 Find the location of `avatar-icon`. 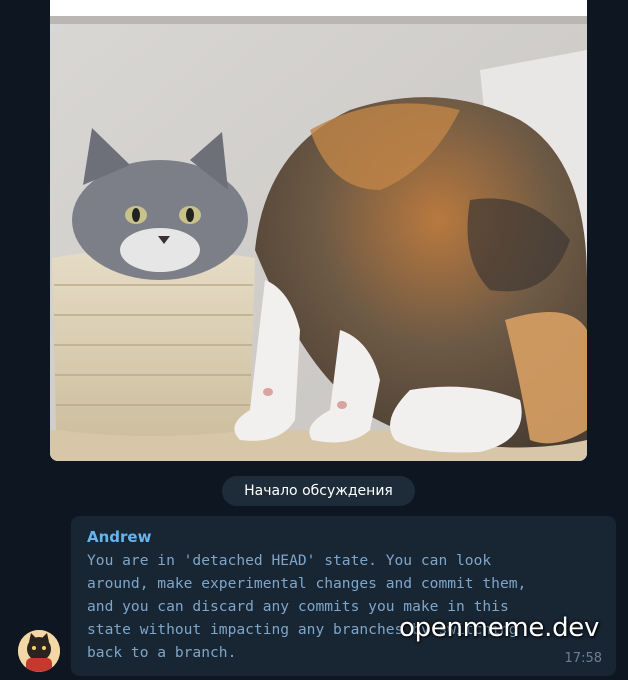

avatar-icon is located at coordinates (39, 651).